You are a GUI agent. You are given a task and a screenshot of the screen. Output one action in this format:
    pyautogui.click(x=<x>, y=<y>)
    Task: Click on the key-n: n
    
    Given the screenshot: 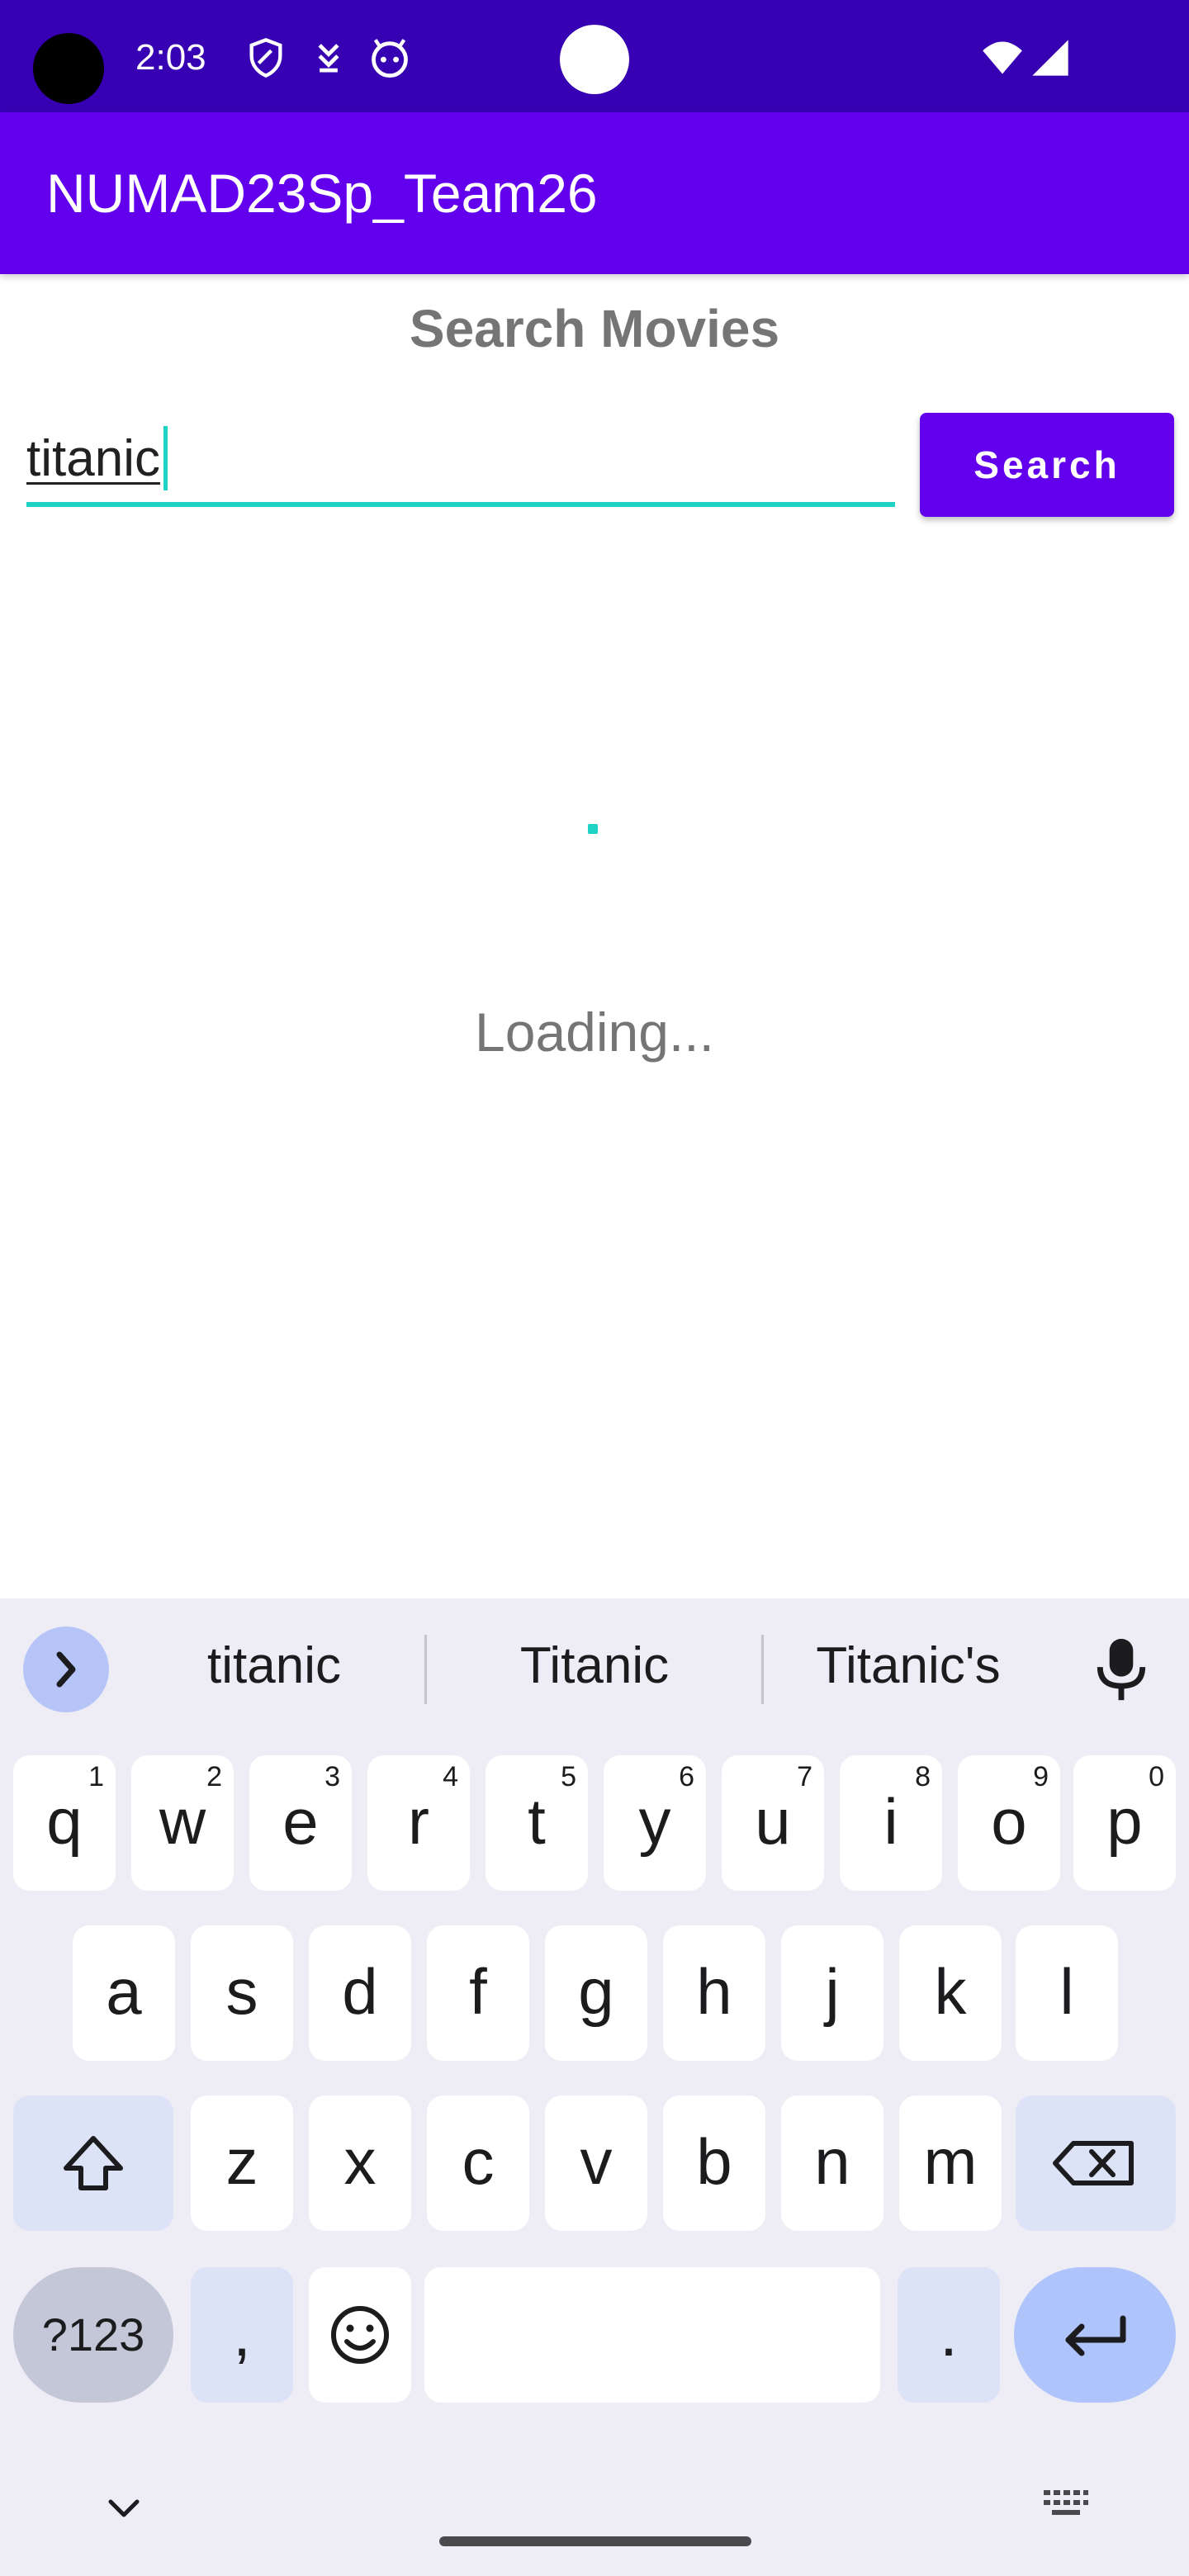 What is the action you would take?
    pyautogui.click(x=832, y=2163)
    